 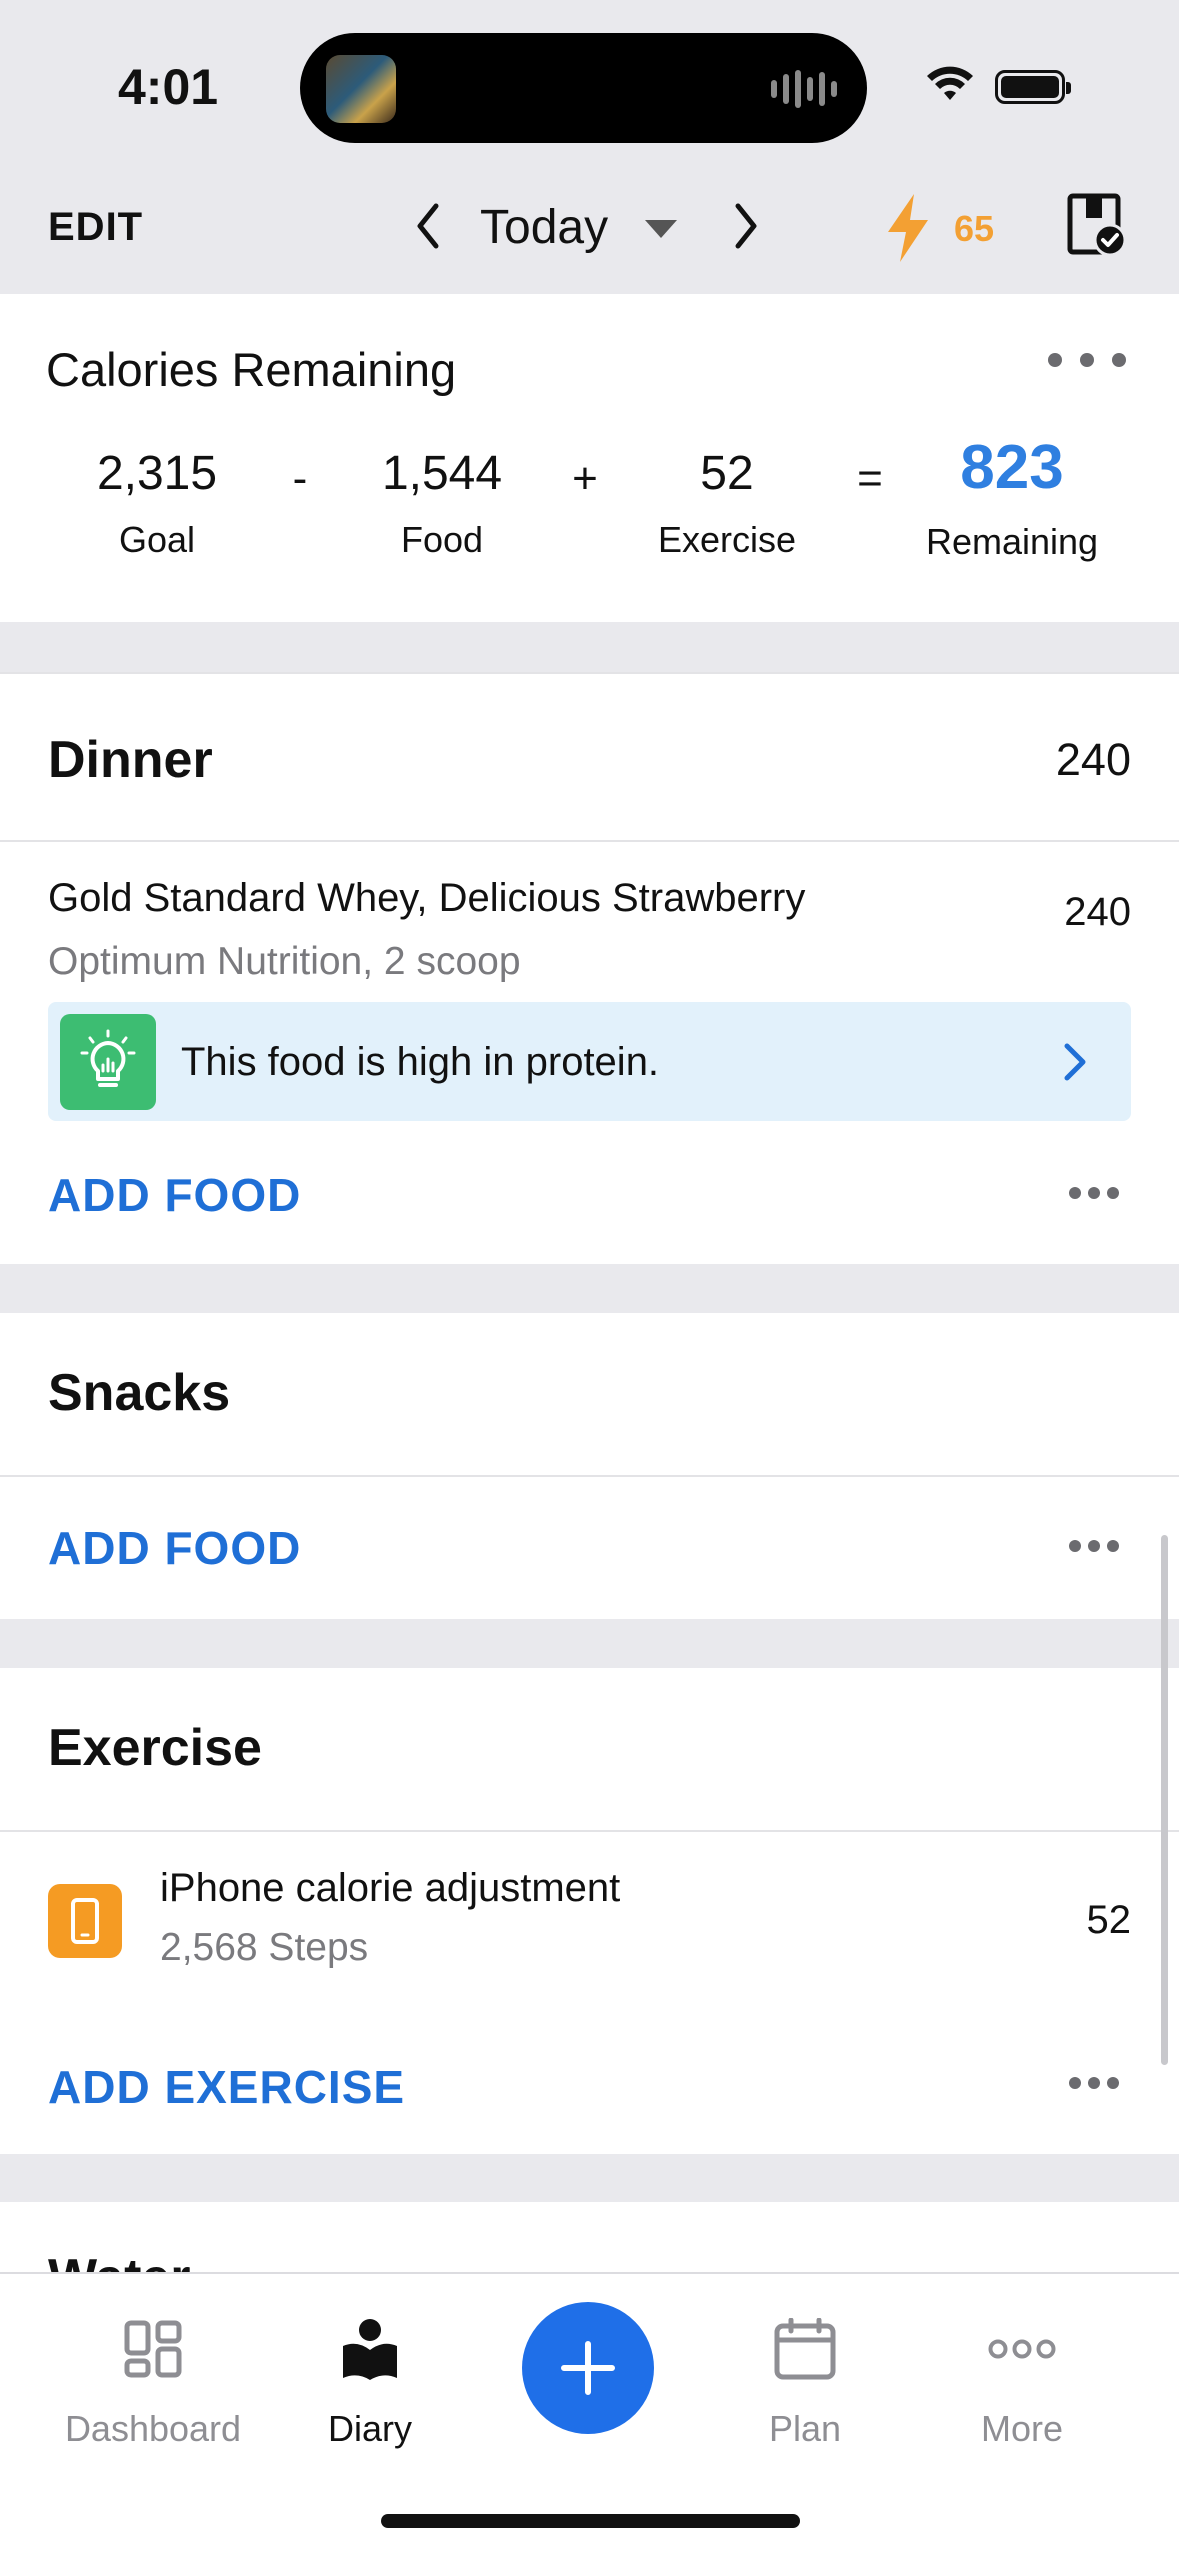 I want to click on tab-plan-label: Plan, so click(x=805, y=2428).